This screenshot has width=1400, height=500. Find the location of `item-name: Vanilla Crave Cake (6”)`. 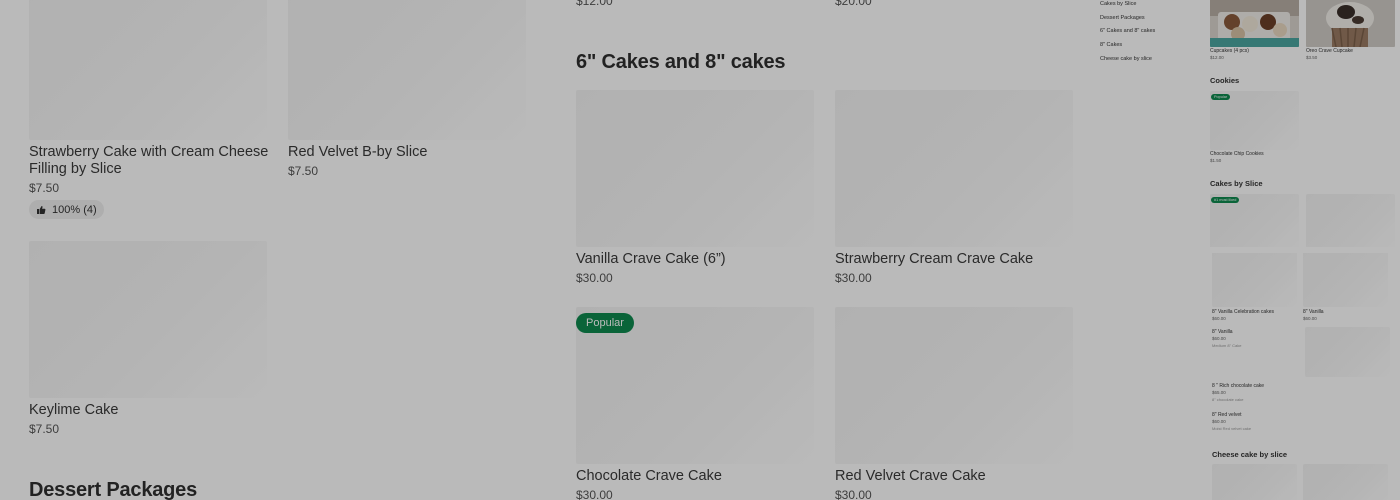

item-name: Vanilla Crave Cake (6”) is located at coordinates (651, 259).